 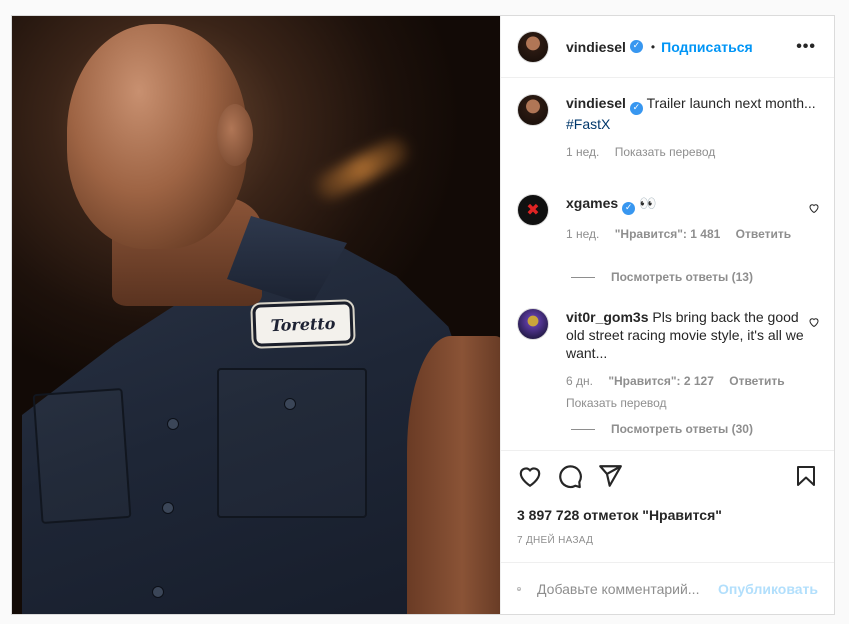 I want to click on background-light, so click(x=362, y=169).